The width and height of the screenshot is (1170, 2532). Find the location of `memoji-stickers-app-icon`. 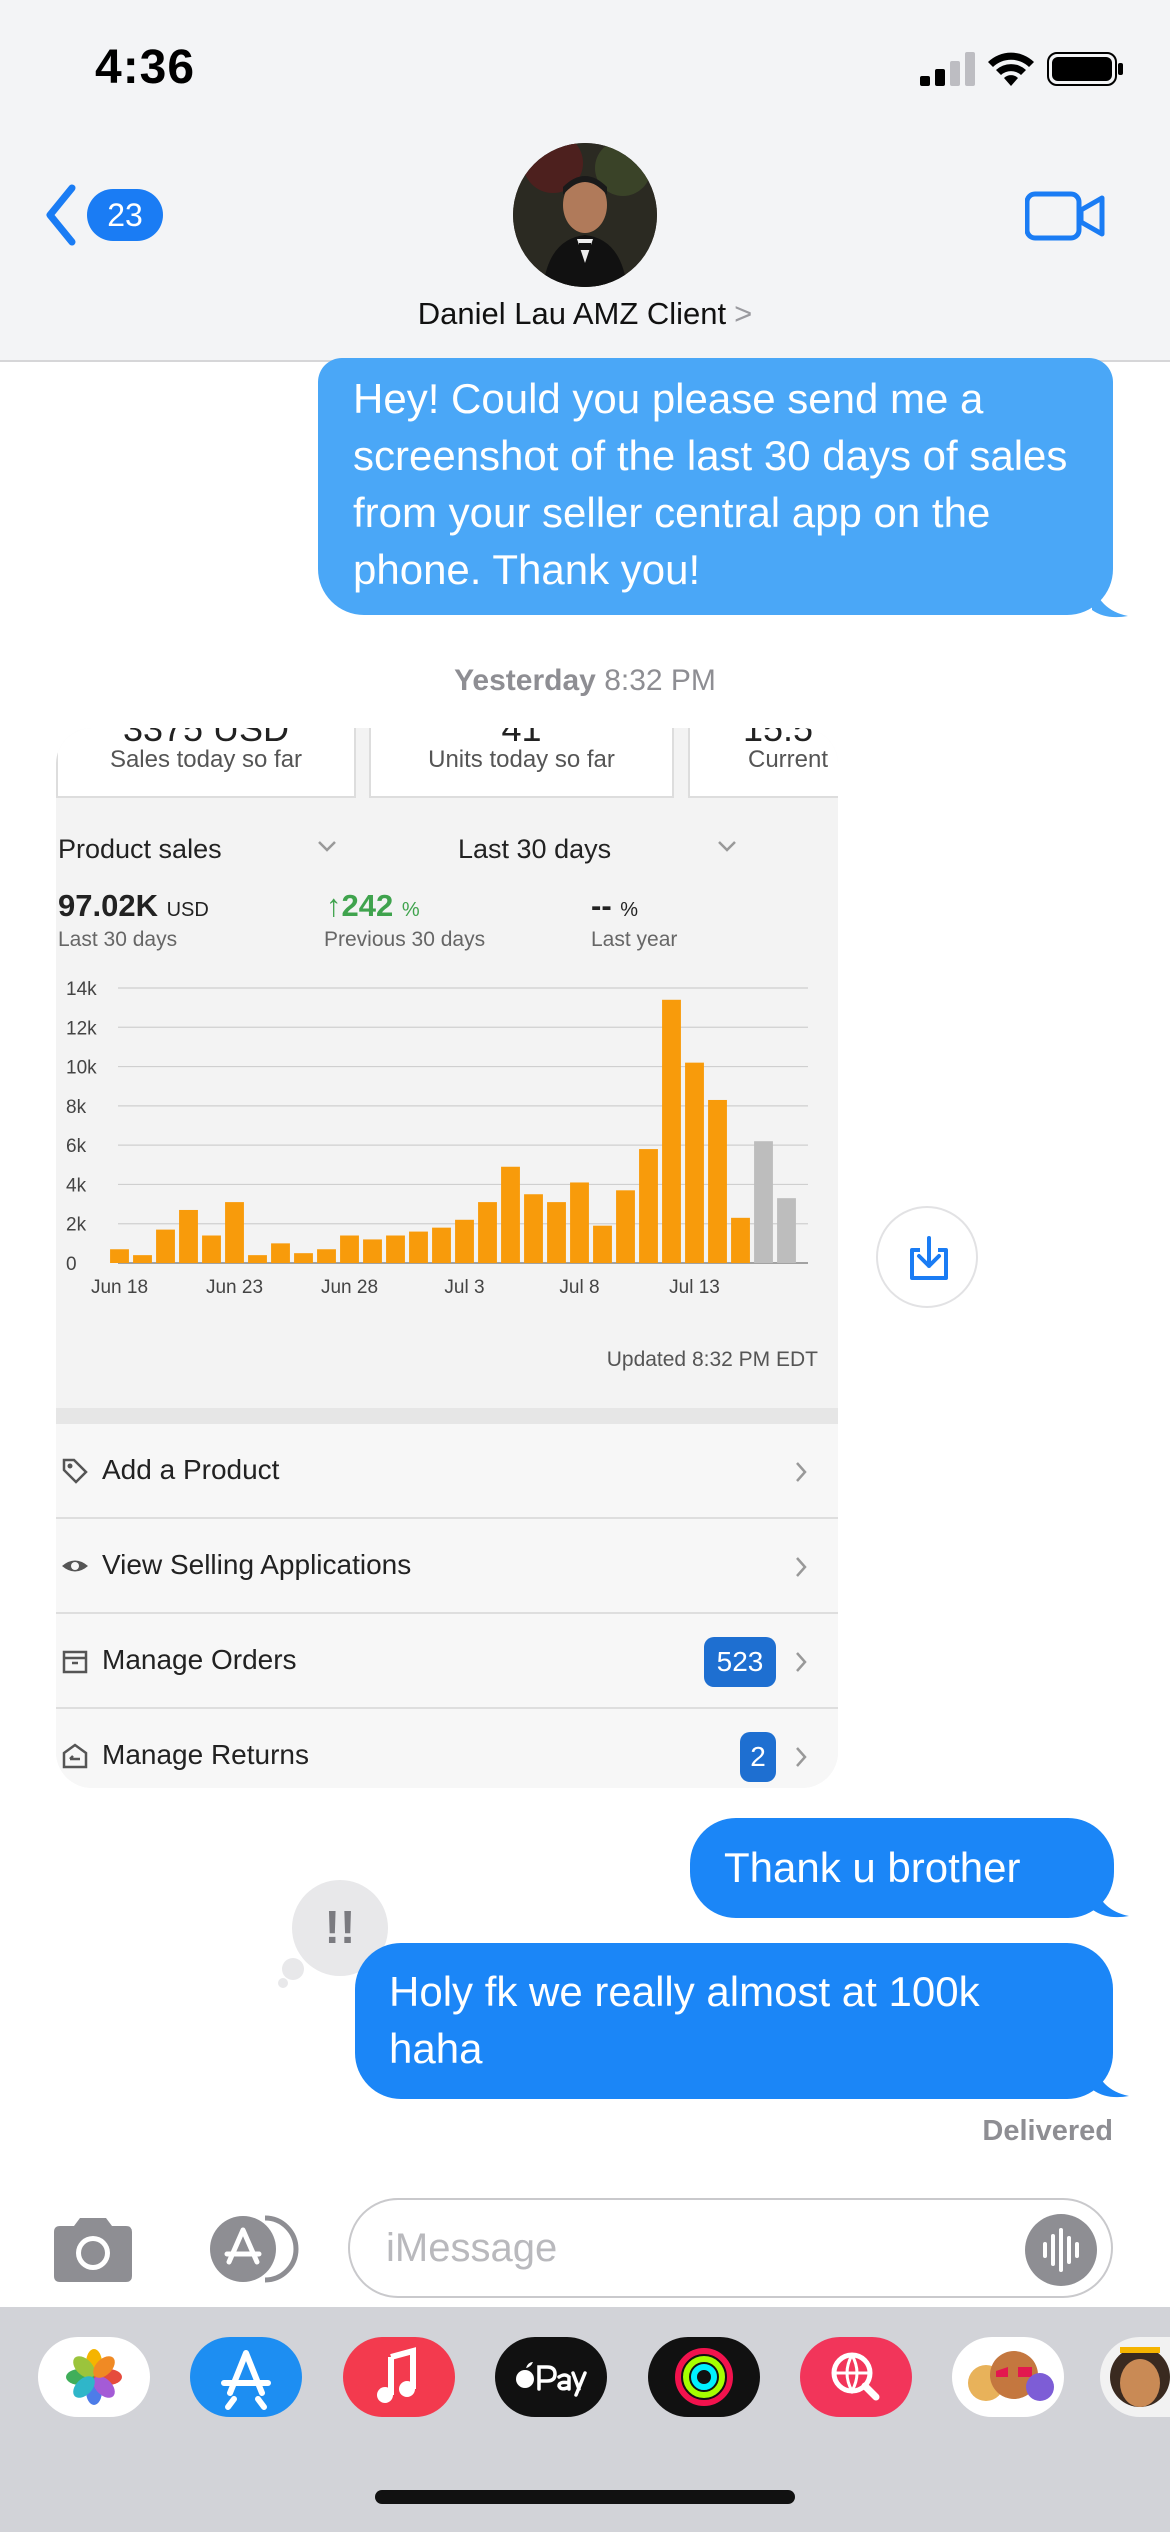

memoji-stickers-app-icon is located at coordinates (1135, 2377).